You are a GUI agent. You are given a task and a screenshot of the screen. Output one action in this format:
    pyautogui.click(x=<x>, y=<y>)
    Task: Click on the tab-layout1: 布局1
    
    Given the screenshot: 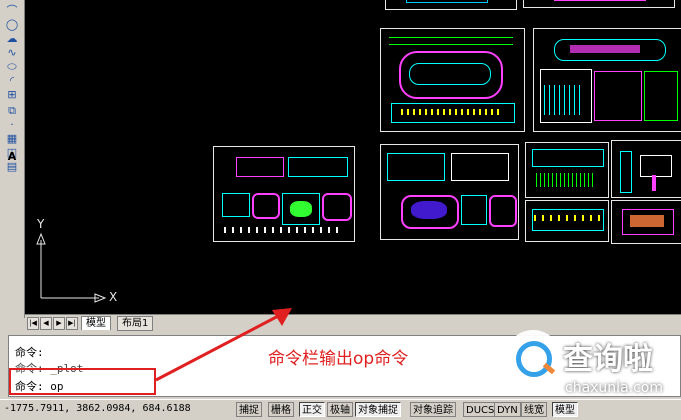 What is the action you would take?
    pyautogui.click(x=135, y=323)
    